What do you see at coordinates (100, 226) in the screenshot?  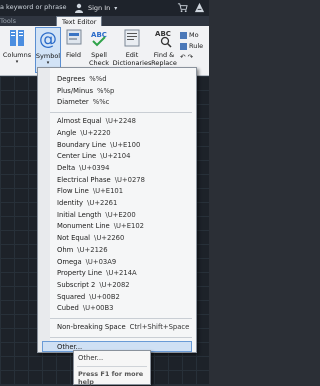 I see `menu-item: Monument Line \U+E102` at bounding box center [100, 226].